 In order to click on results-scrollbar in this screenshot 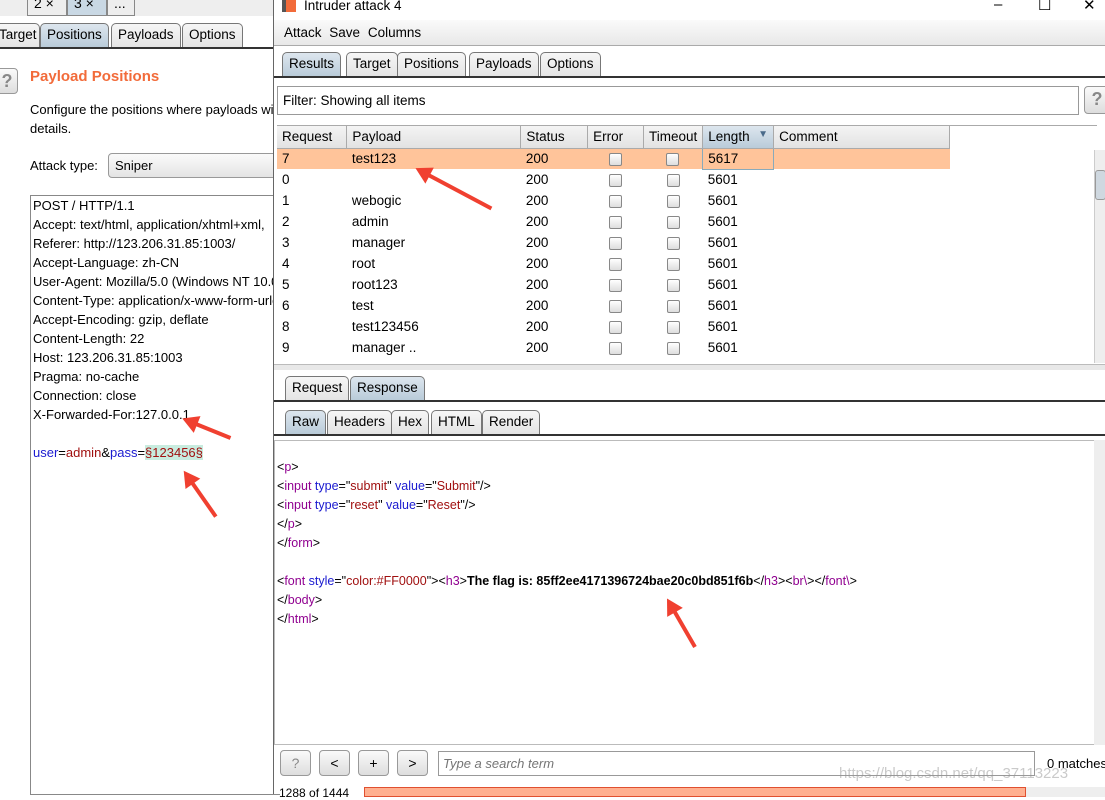, I will do `click(1099, 256)`.